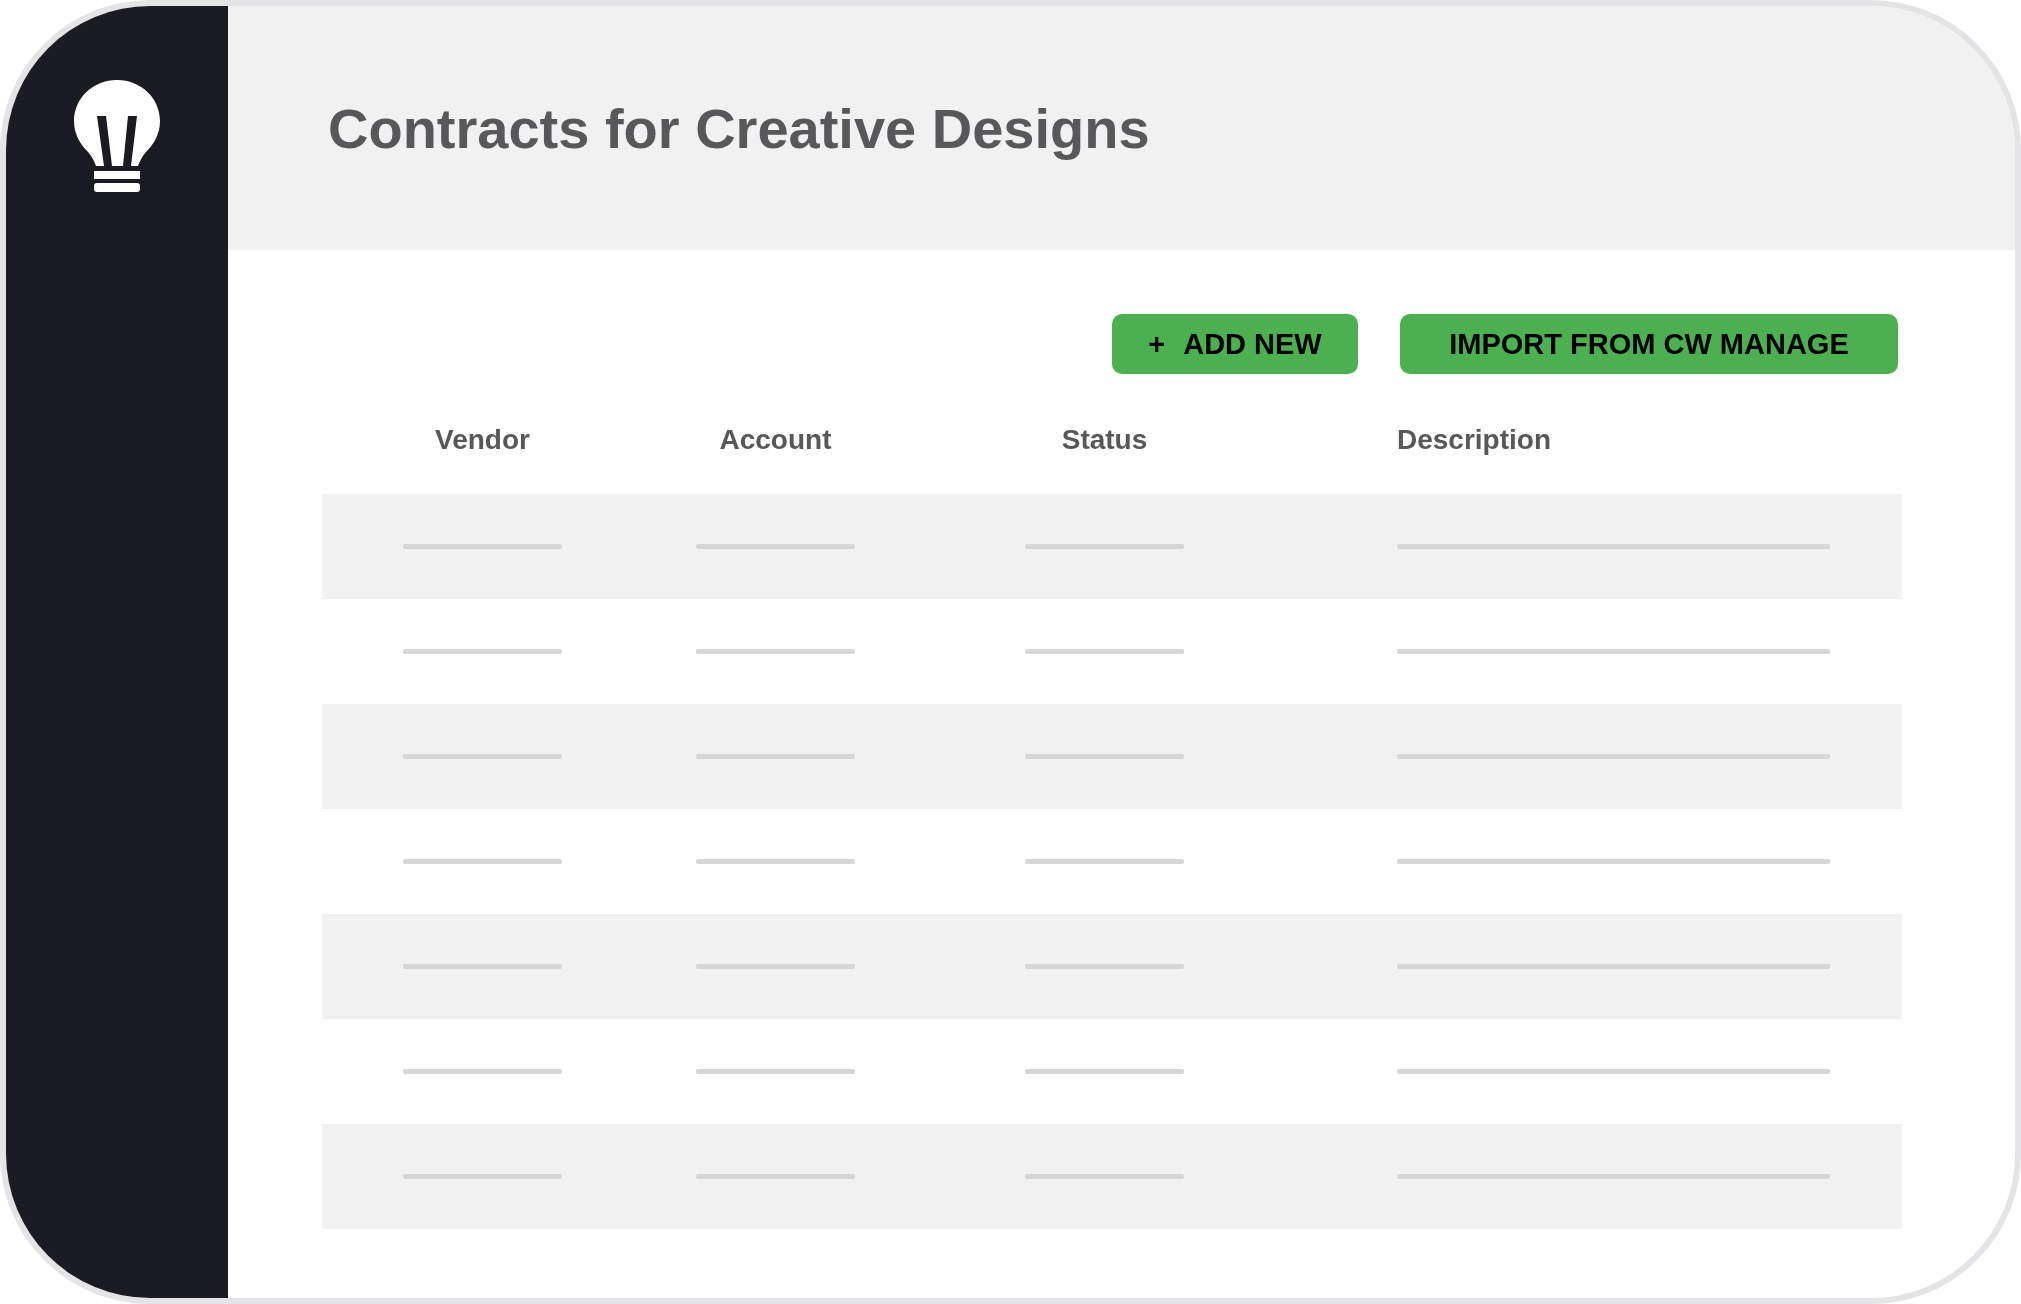 The width and height of the screenshot is (2021, 1304). Describe the element at coordinates (1104, 439) in the screenshot. I see `column-header: Status` at that location.